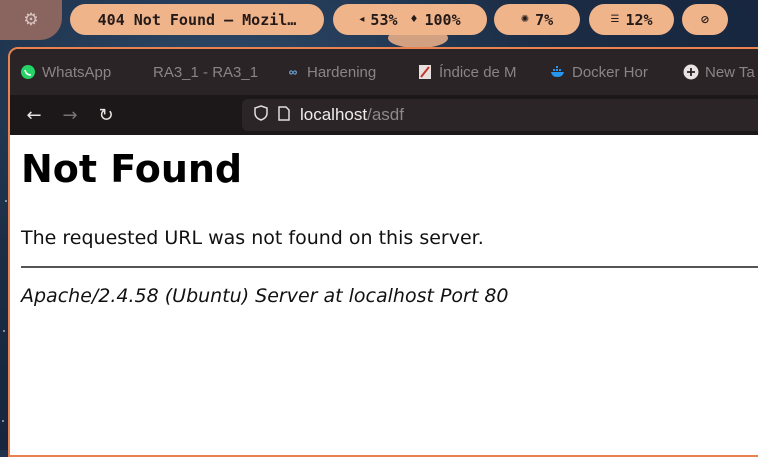 The height and width of the screenshot is (457, 758). What do you see at coordinates (206, 72) in the screenshot?
I see `tab-label: RA3_1 - RA3_1` at bounding box center [206, 72].